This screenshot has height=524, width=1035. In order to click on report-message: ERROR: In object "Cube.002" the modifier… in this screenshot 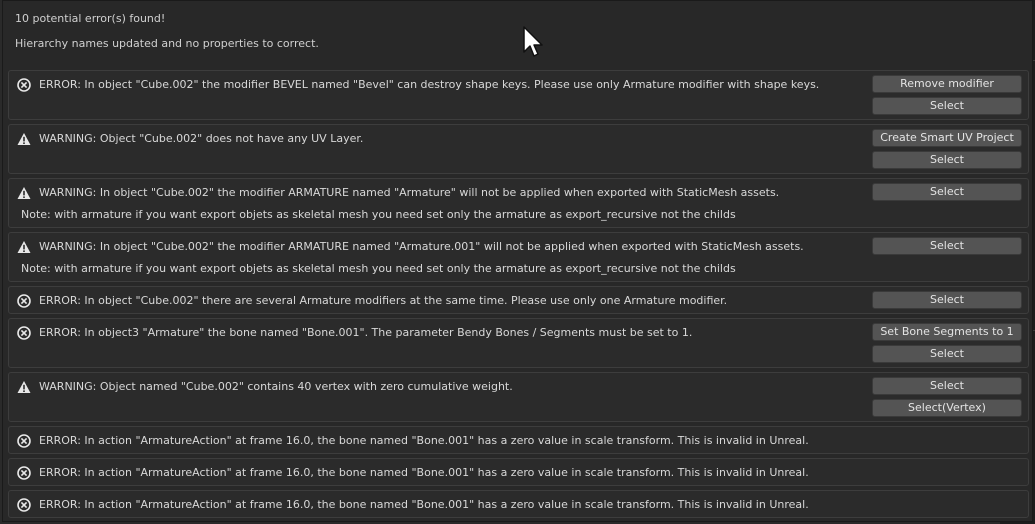, I will do `click(429, 84)`.